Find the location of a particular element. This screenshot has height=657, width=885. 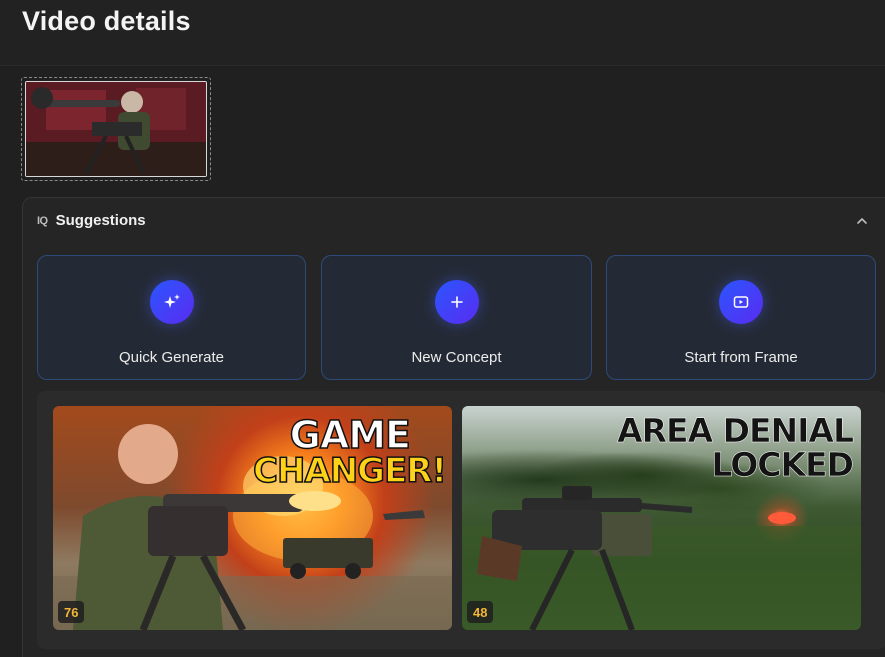

concept-headline-line1: AREA DENIAL is located at coordinates (735, 430).